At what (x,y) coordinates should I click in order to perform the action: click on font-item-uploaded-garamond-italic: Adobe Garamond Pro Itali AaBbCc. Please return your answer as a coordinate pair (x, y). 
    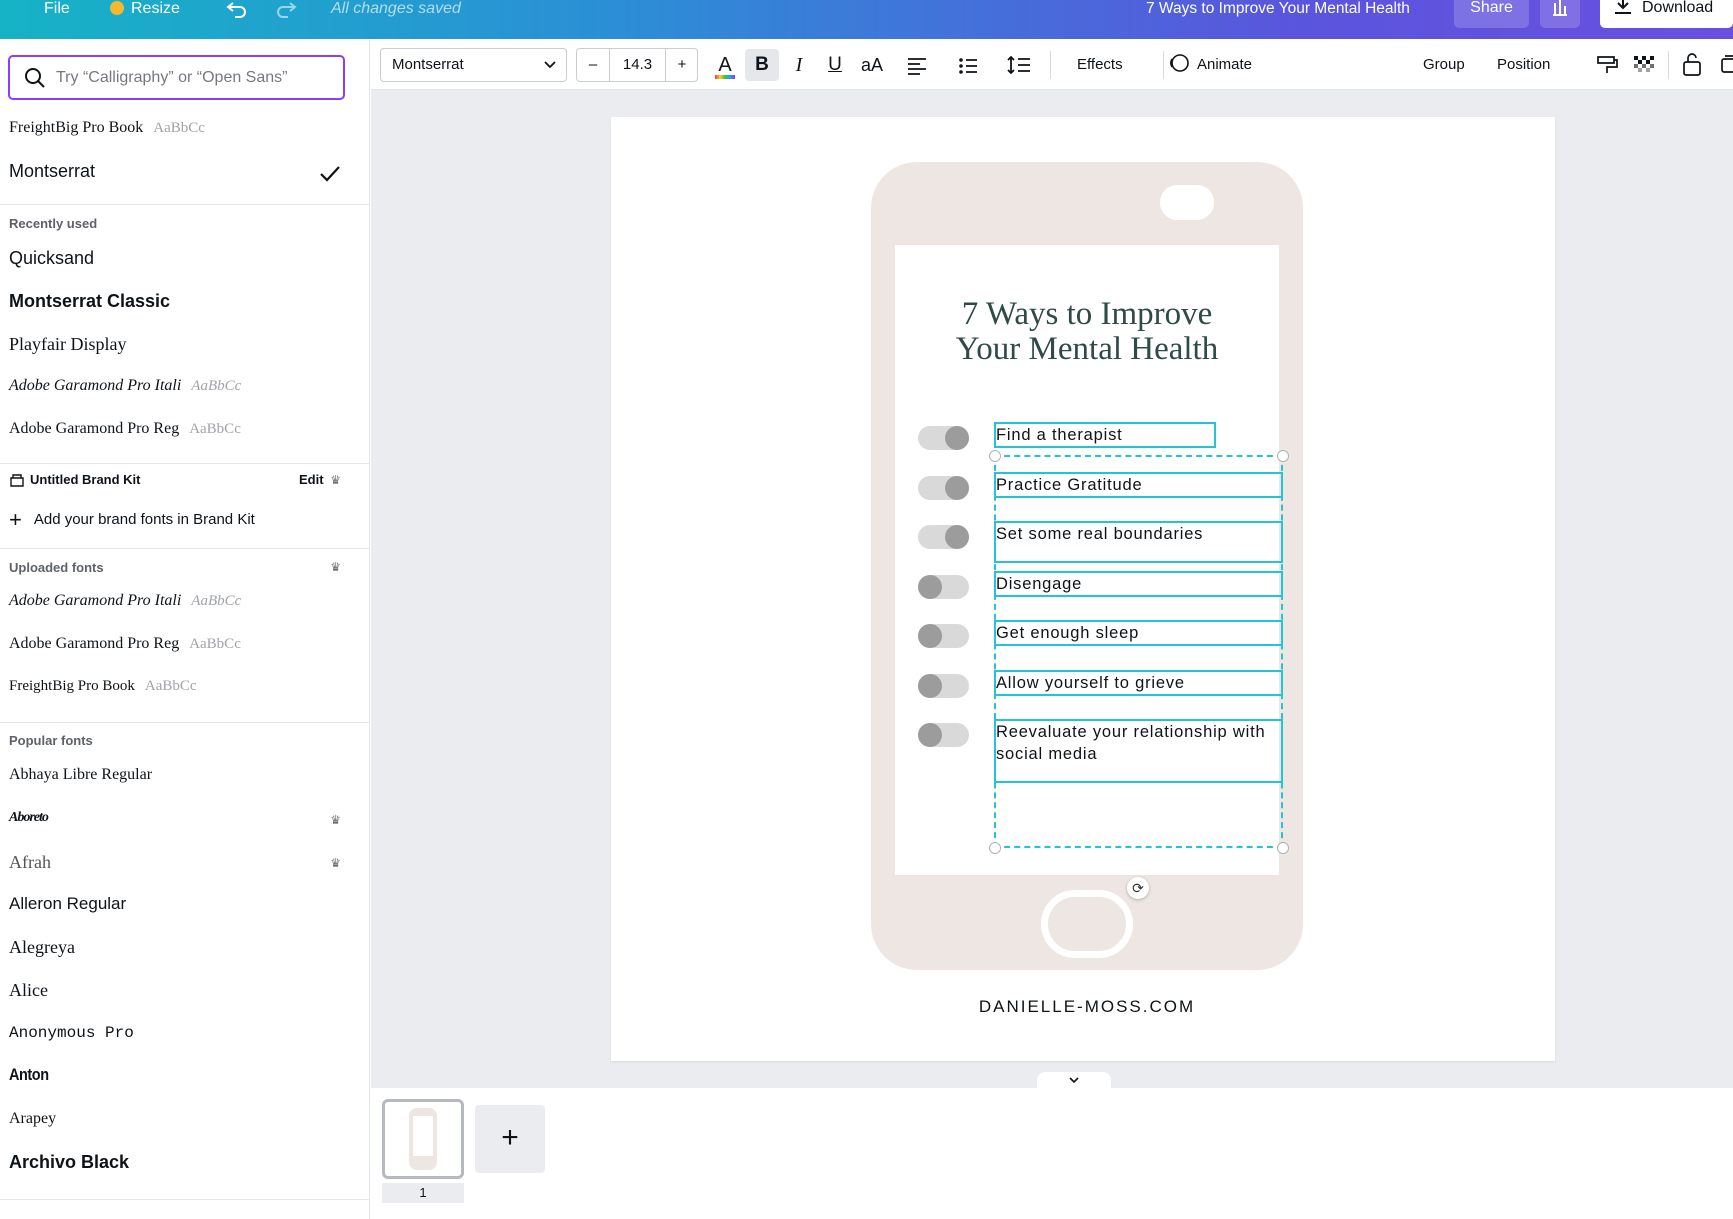
    Looking at the image, I should click on (125, 601).